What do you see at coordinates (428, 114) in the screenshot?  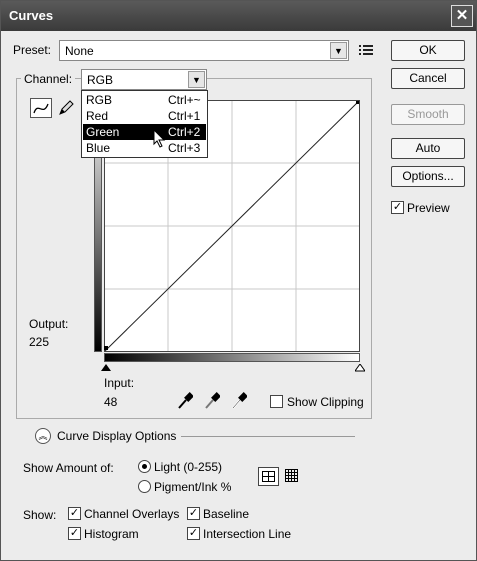 I see `smooth-button: Smooth` at bounding box center [428, 114].